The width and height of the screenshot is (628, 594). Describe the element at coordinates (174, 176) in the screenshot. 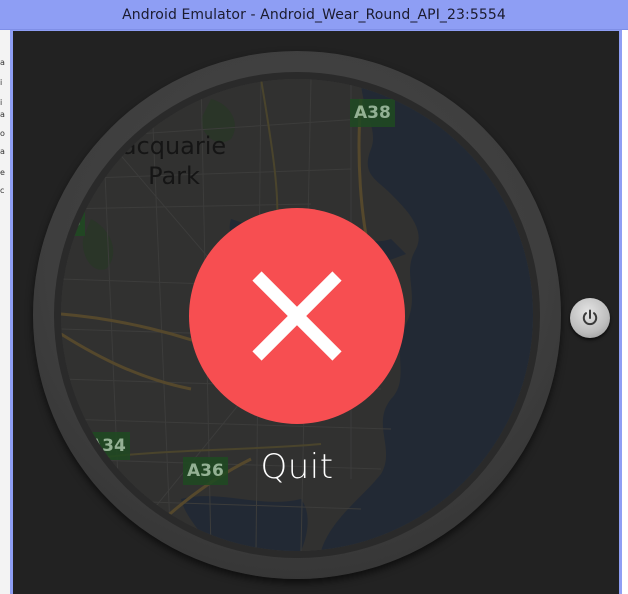

I see `map-place-label-line2: Park` at that location.